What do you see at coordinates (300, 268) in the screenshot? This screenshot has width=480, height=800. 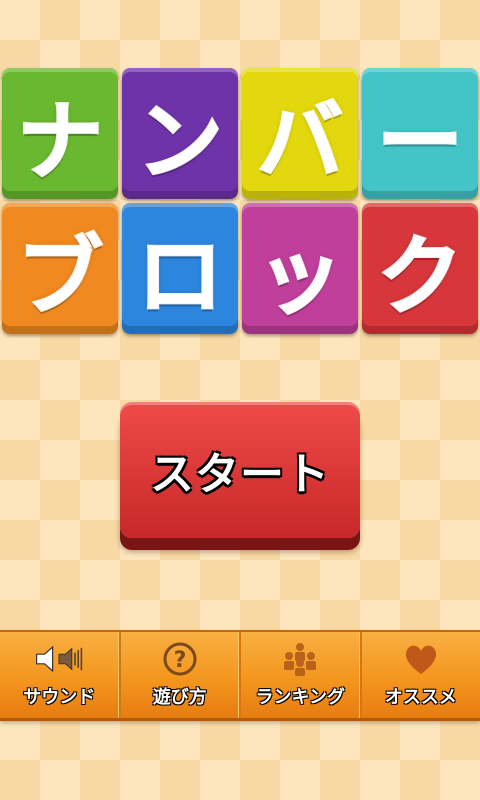 I see `title-tile-tsu: ッ` at bounding box center [300, 268].